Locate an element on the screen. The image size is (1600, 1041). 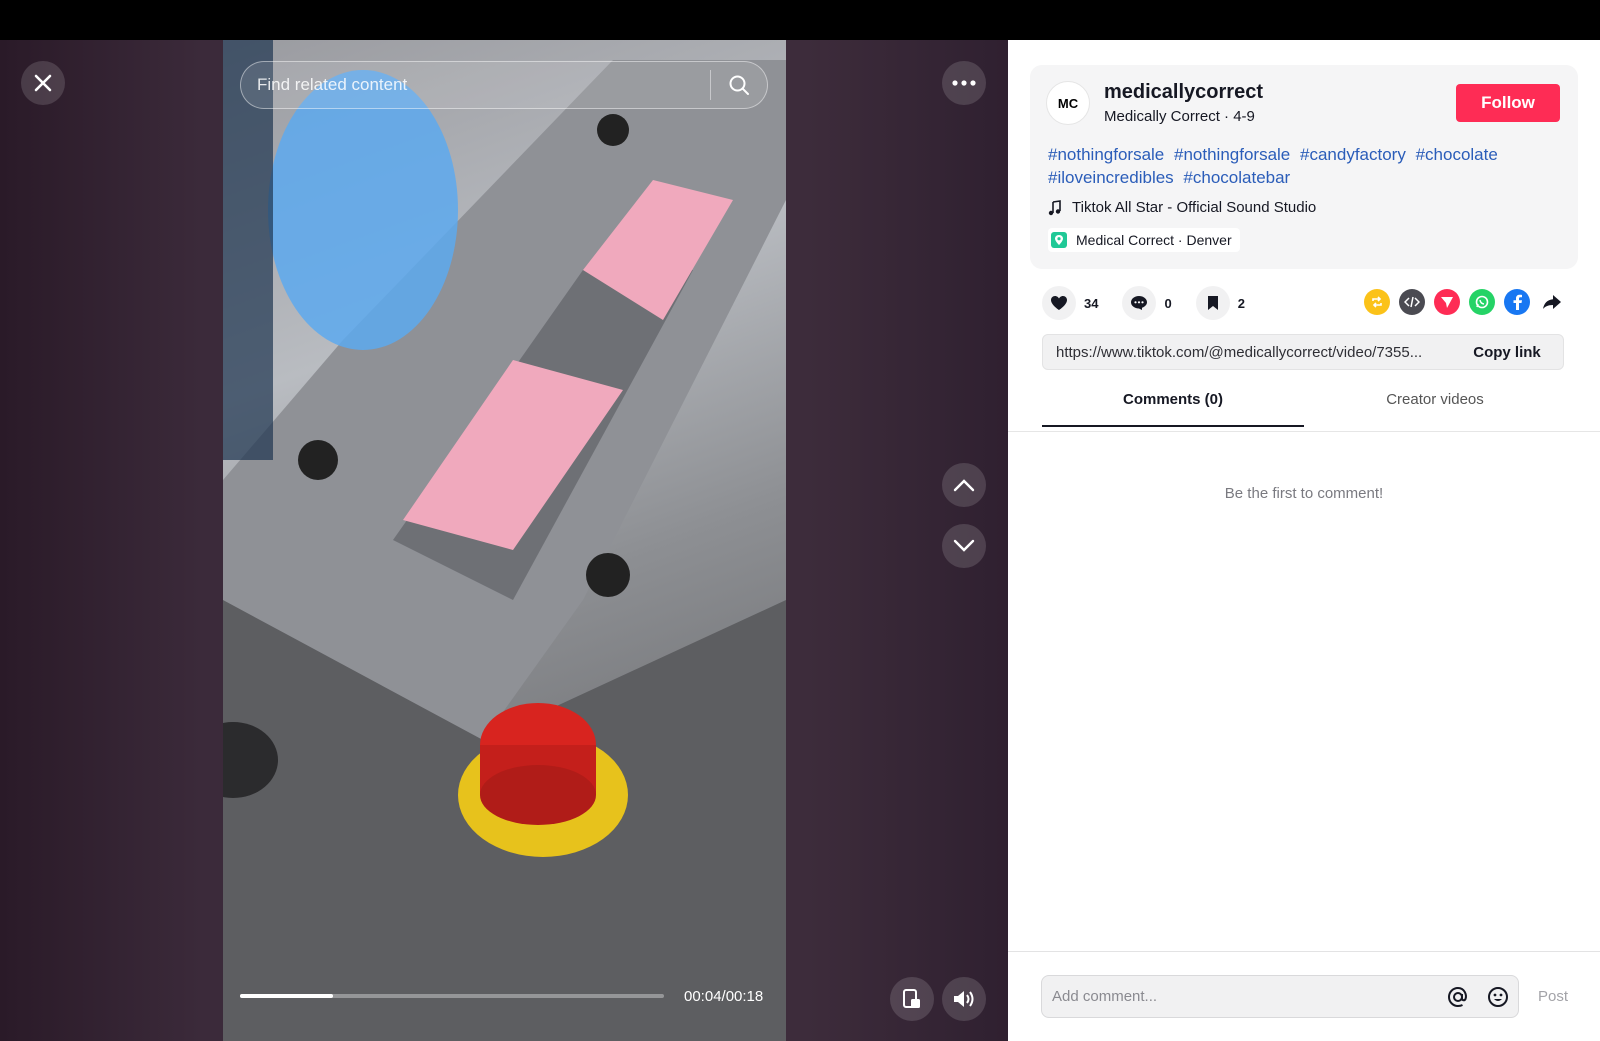
music-link: Tiktok All Star - Official Sound Studio is located at coordinates (1182, 207).